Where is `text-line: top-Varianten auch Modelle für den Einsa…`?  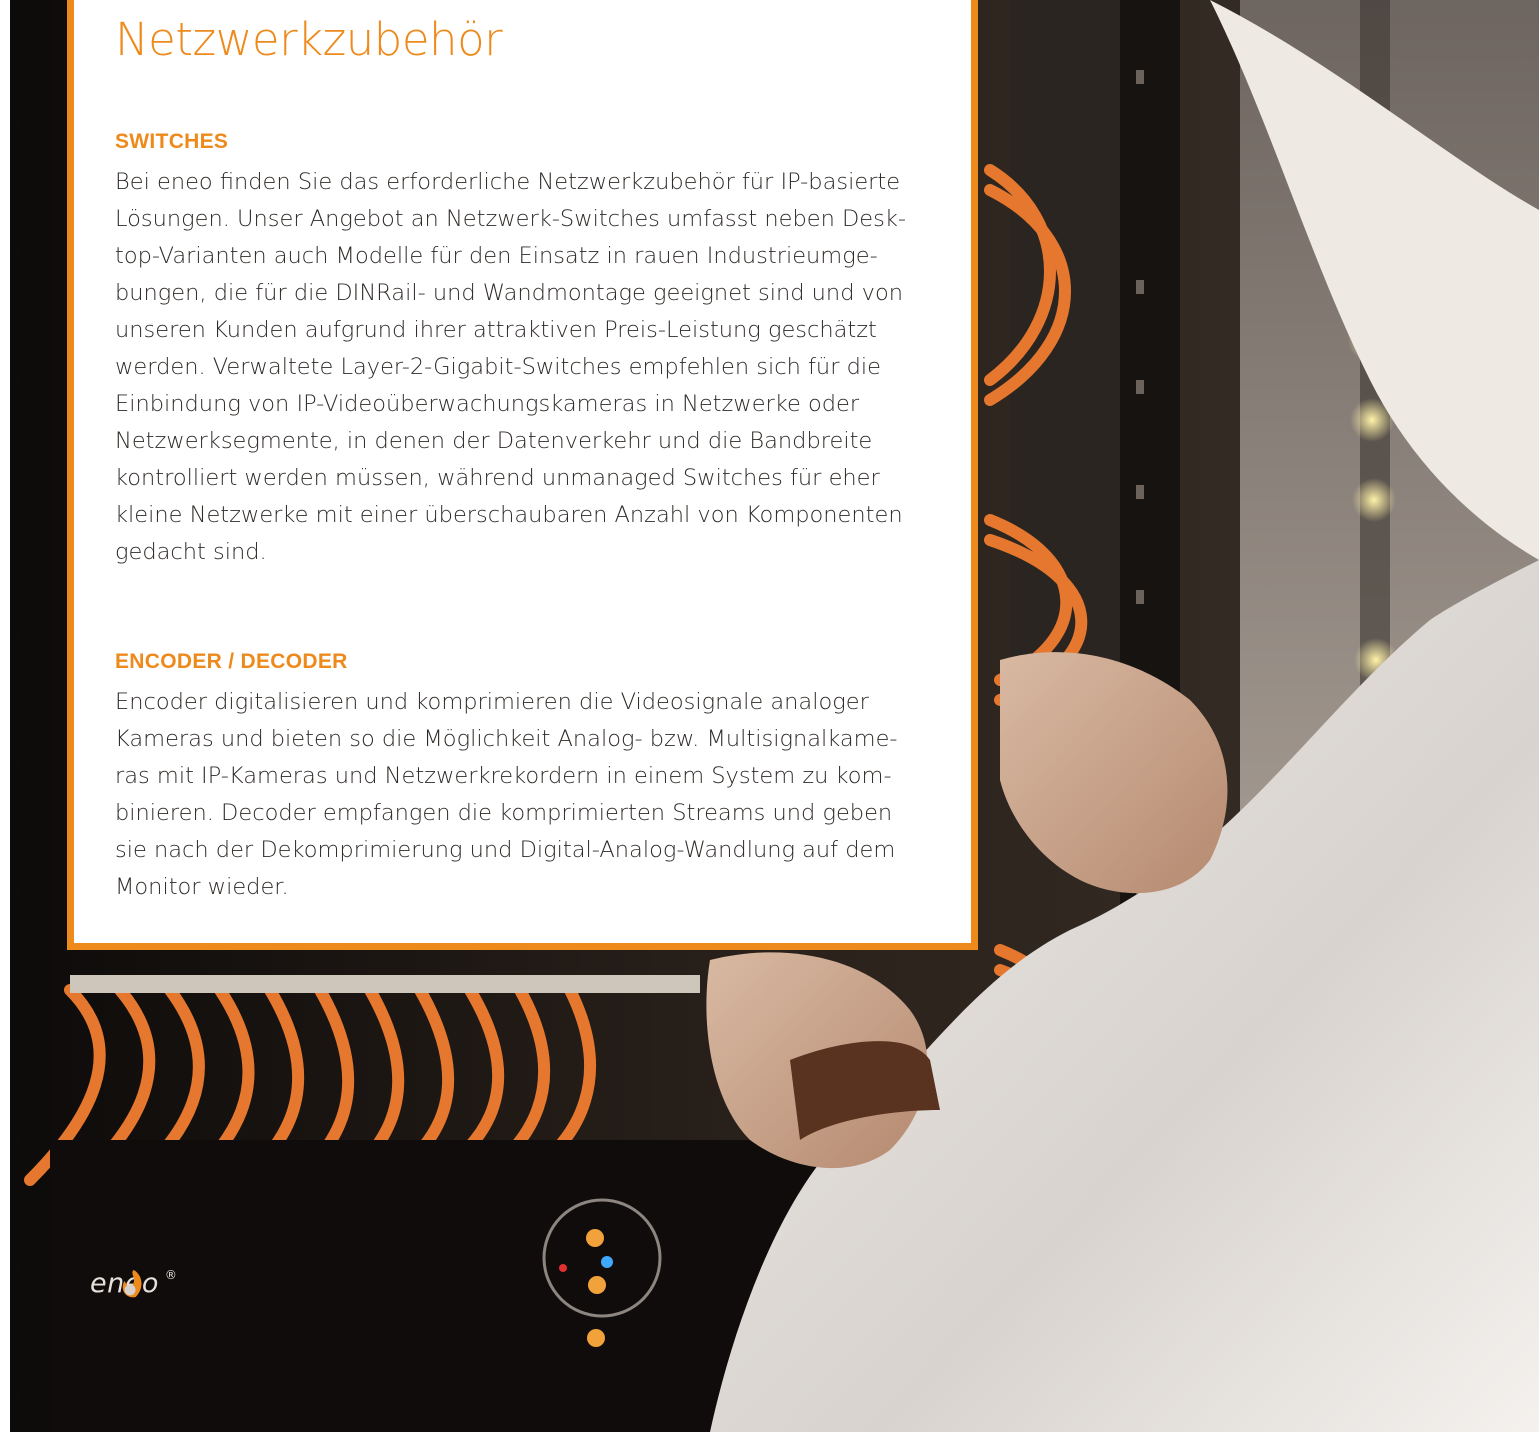
text-line: top-Varianten auch Modelle für den Einsa… is located at coordinates (496, 256).